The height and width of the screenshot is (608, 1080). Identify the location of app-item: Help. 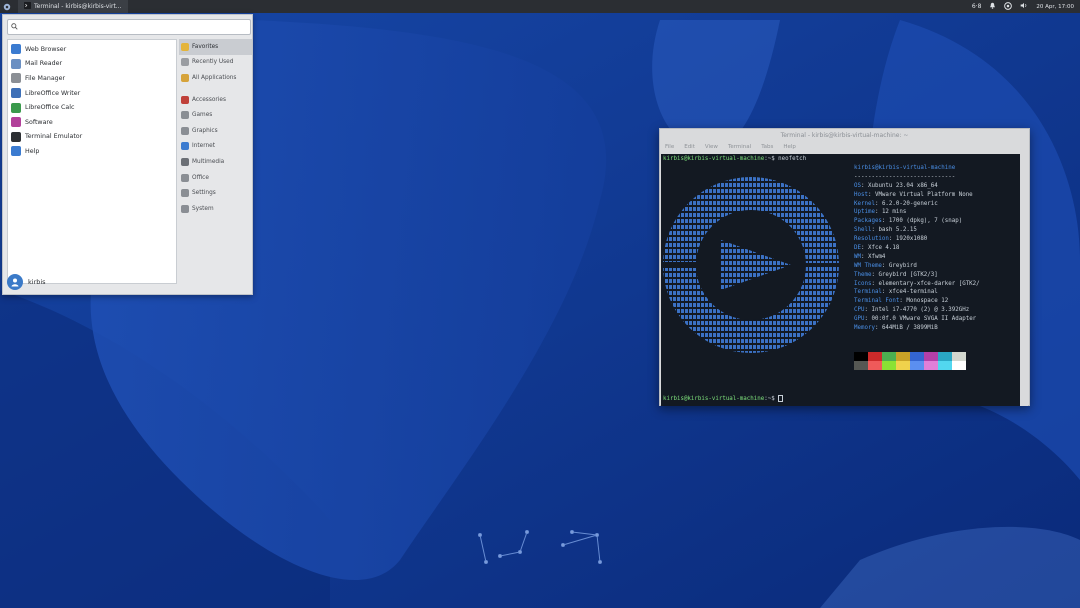
(92, 151).